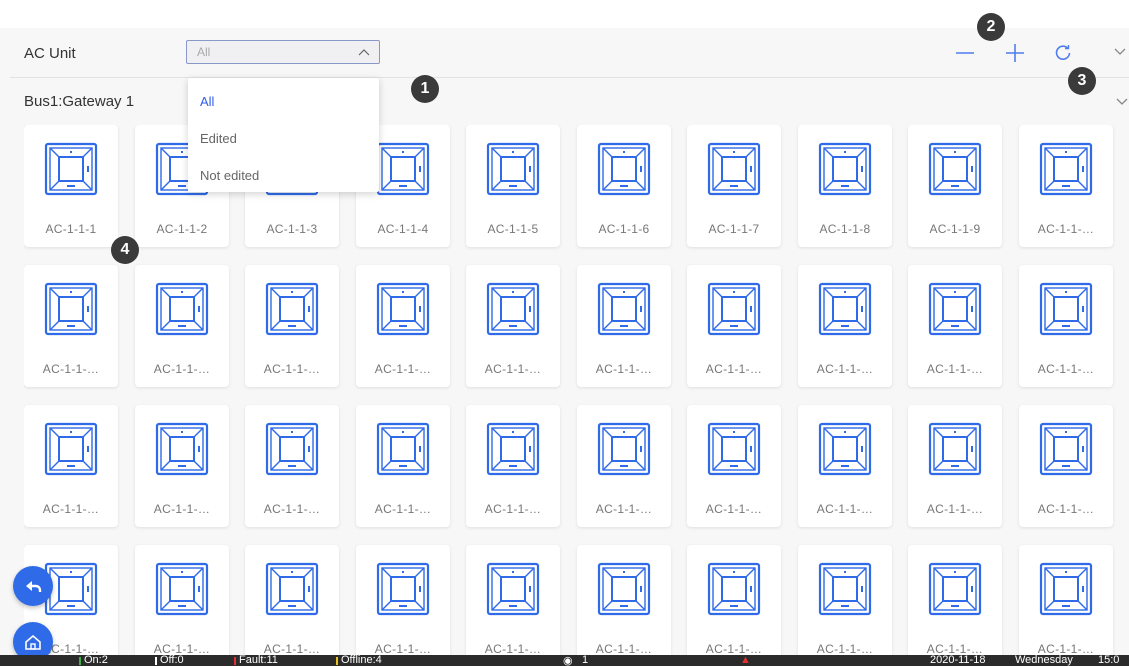 This screenshot has height=666, width=1129. I want to click on status-off-indicator, so click(156, 661).